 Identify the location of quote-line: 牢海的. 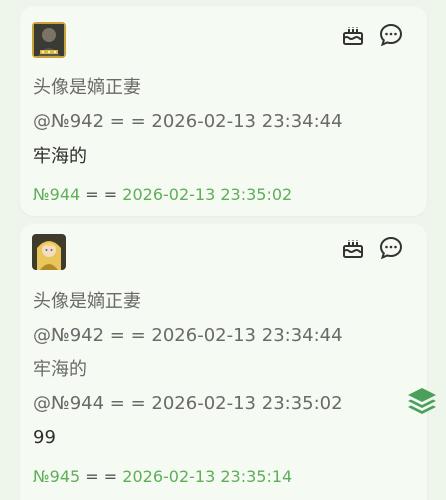
(60, 369).